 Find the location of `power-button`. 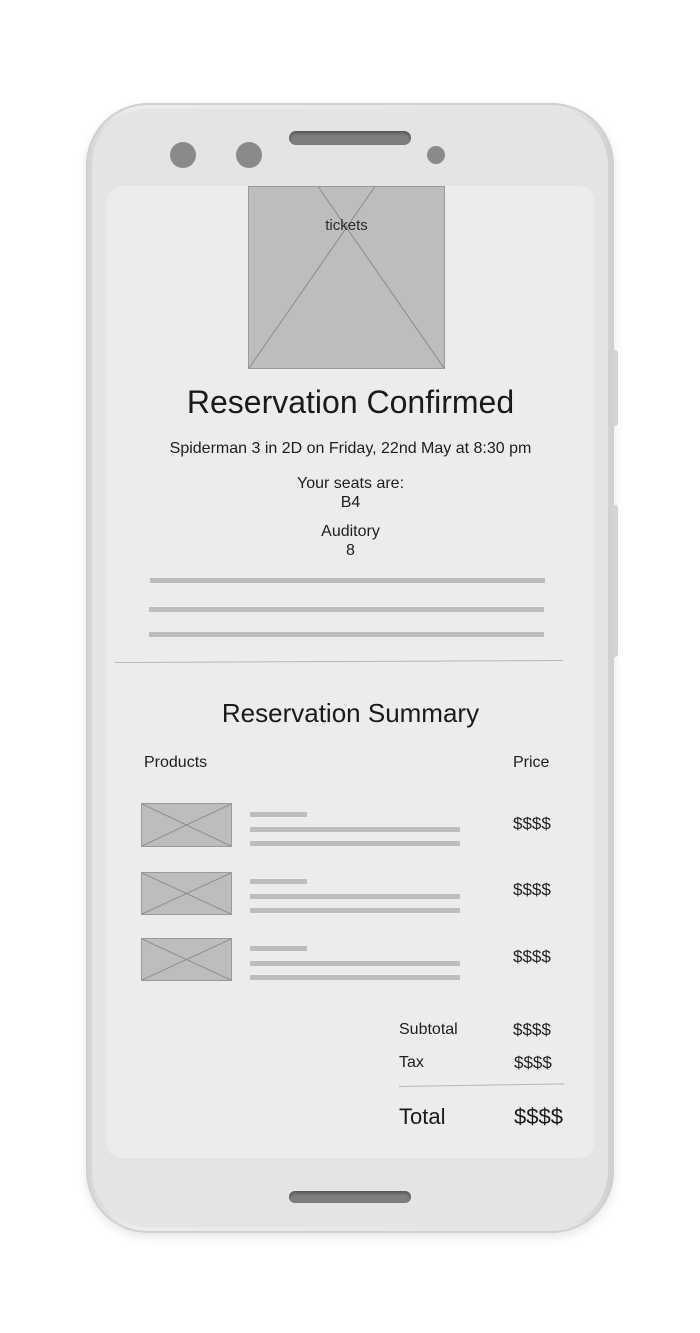

power-button is located at coordinates (615, 388).